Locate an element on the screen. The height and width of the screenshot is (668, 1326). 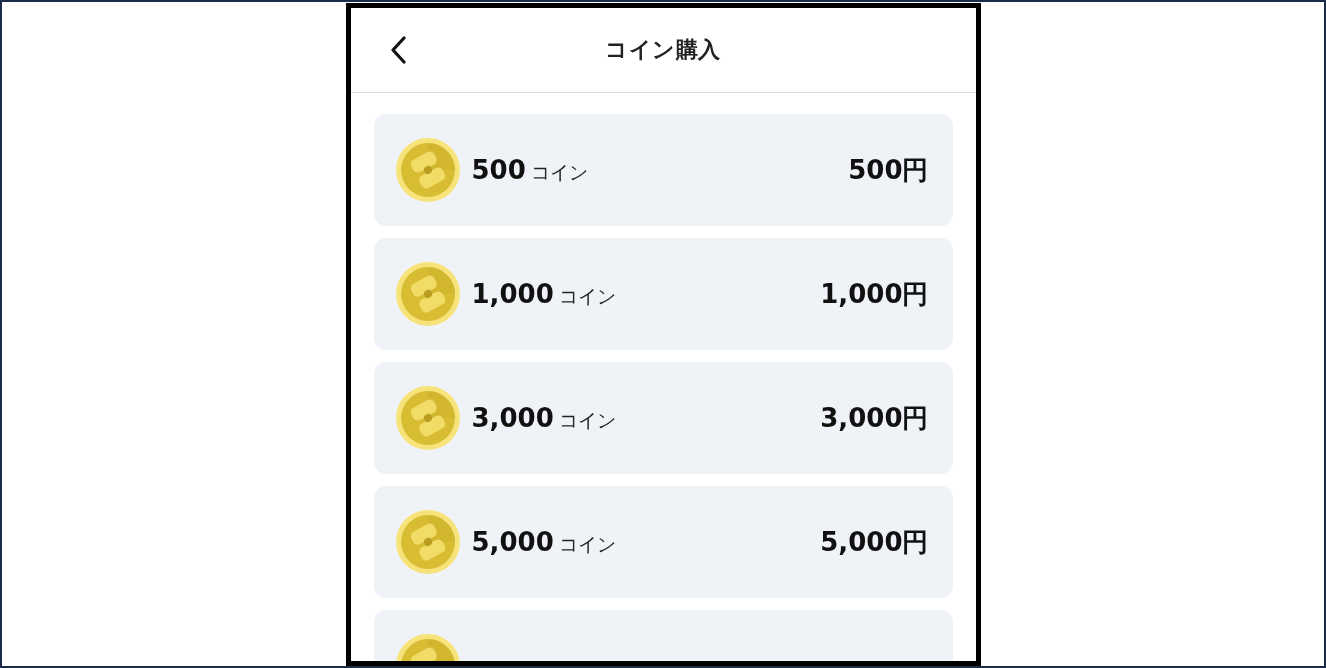
coin-amount: 500 is located at coordinates (498, 169).